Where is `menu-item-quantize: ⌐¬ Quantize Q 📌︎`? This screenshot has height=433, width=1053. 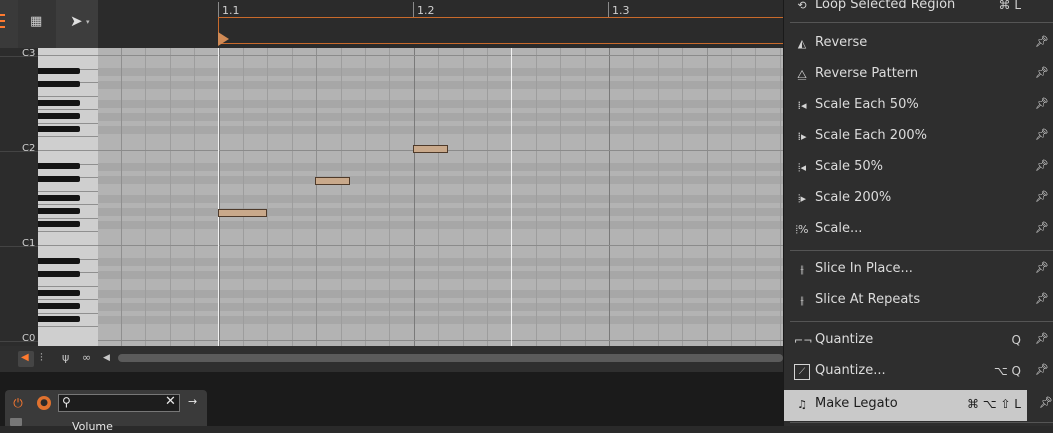
menu-item-quantize: ⌐¬ Quantize Q 📌︎ is located at coordinates (918, 341).